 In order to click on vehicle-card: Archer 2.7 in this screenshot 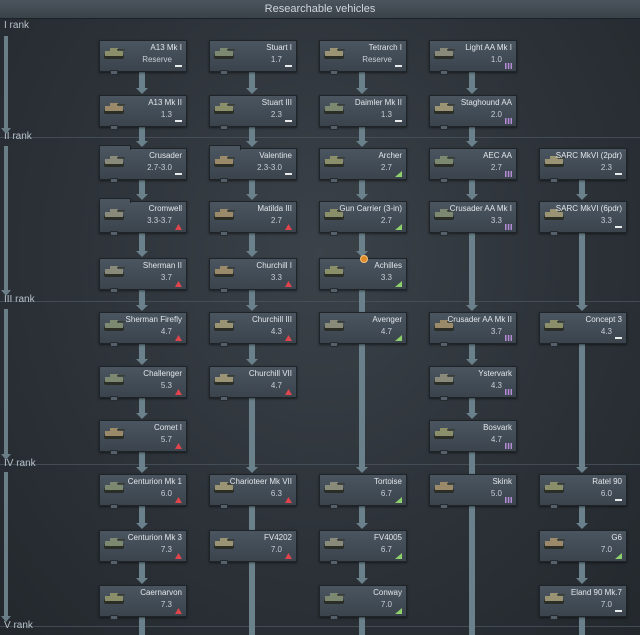, I will do `click(363, 165)`.